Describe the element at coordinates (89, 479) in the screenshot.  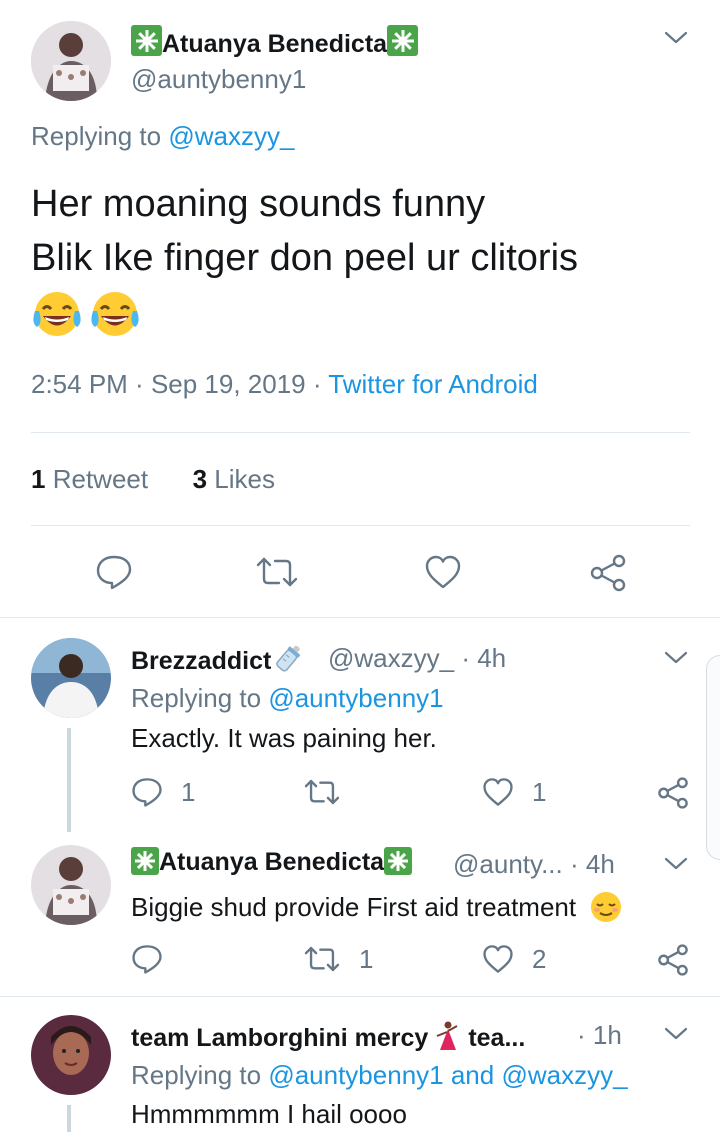
I see `retweet-stat: 1 Retweet` at that location.